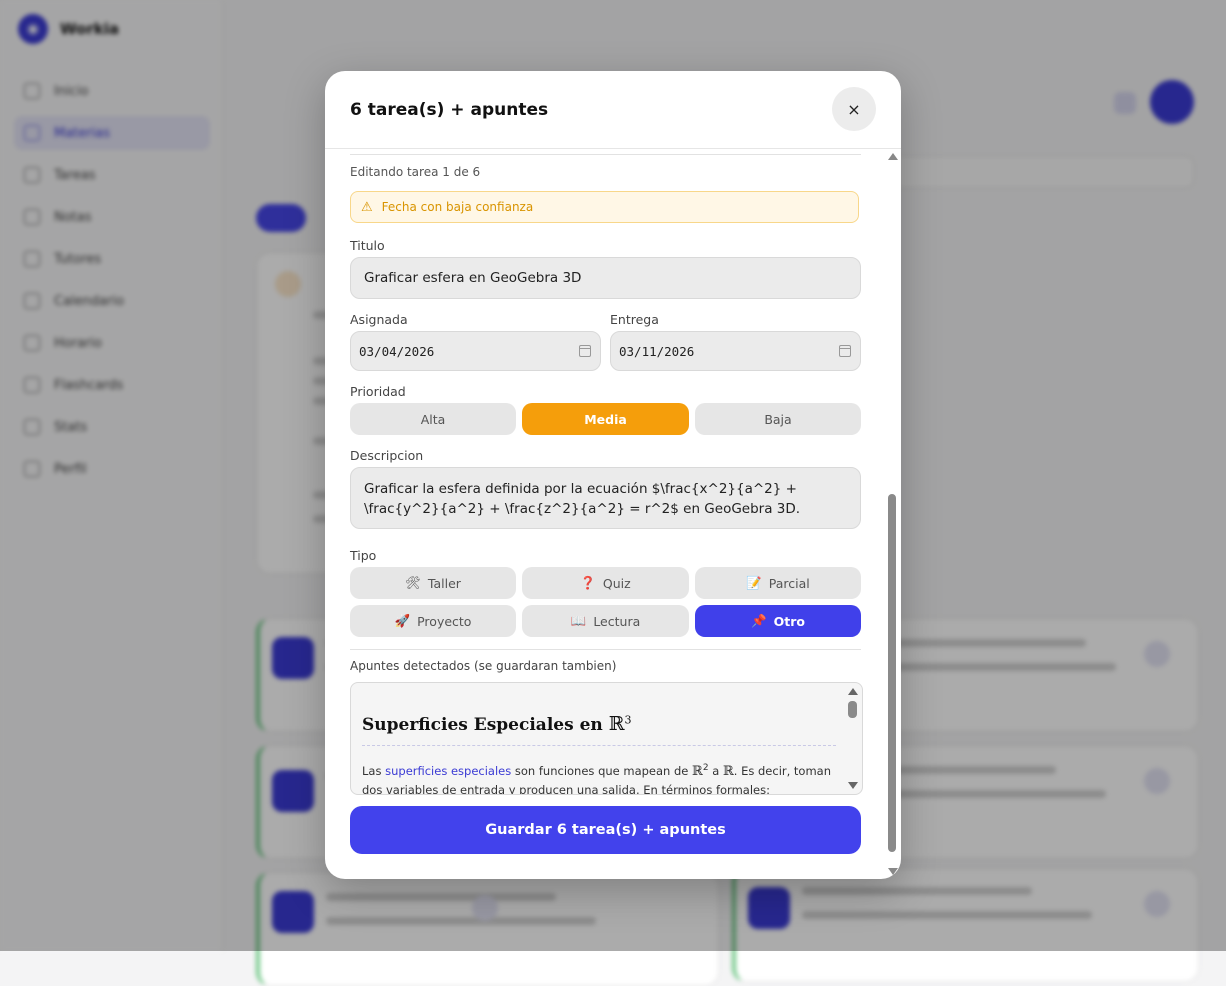 The height and width of the screenshot is (986, 1226). I want to click on assigned-date-value: 03/04/2026, so click(397, 351).